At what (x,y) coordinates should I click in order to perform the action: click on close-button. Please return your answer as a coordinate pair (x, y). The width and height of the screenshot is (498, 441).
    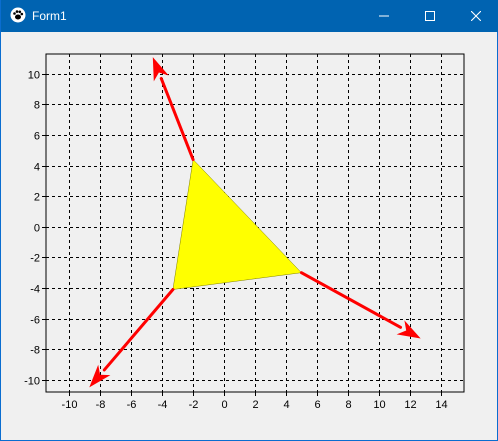
    Looking at the image, I should click on (475, 16).